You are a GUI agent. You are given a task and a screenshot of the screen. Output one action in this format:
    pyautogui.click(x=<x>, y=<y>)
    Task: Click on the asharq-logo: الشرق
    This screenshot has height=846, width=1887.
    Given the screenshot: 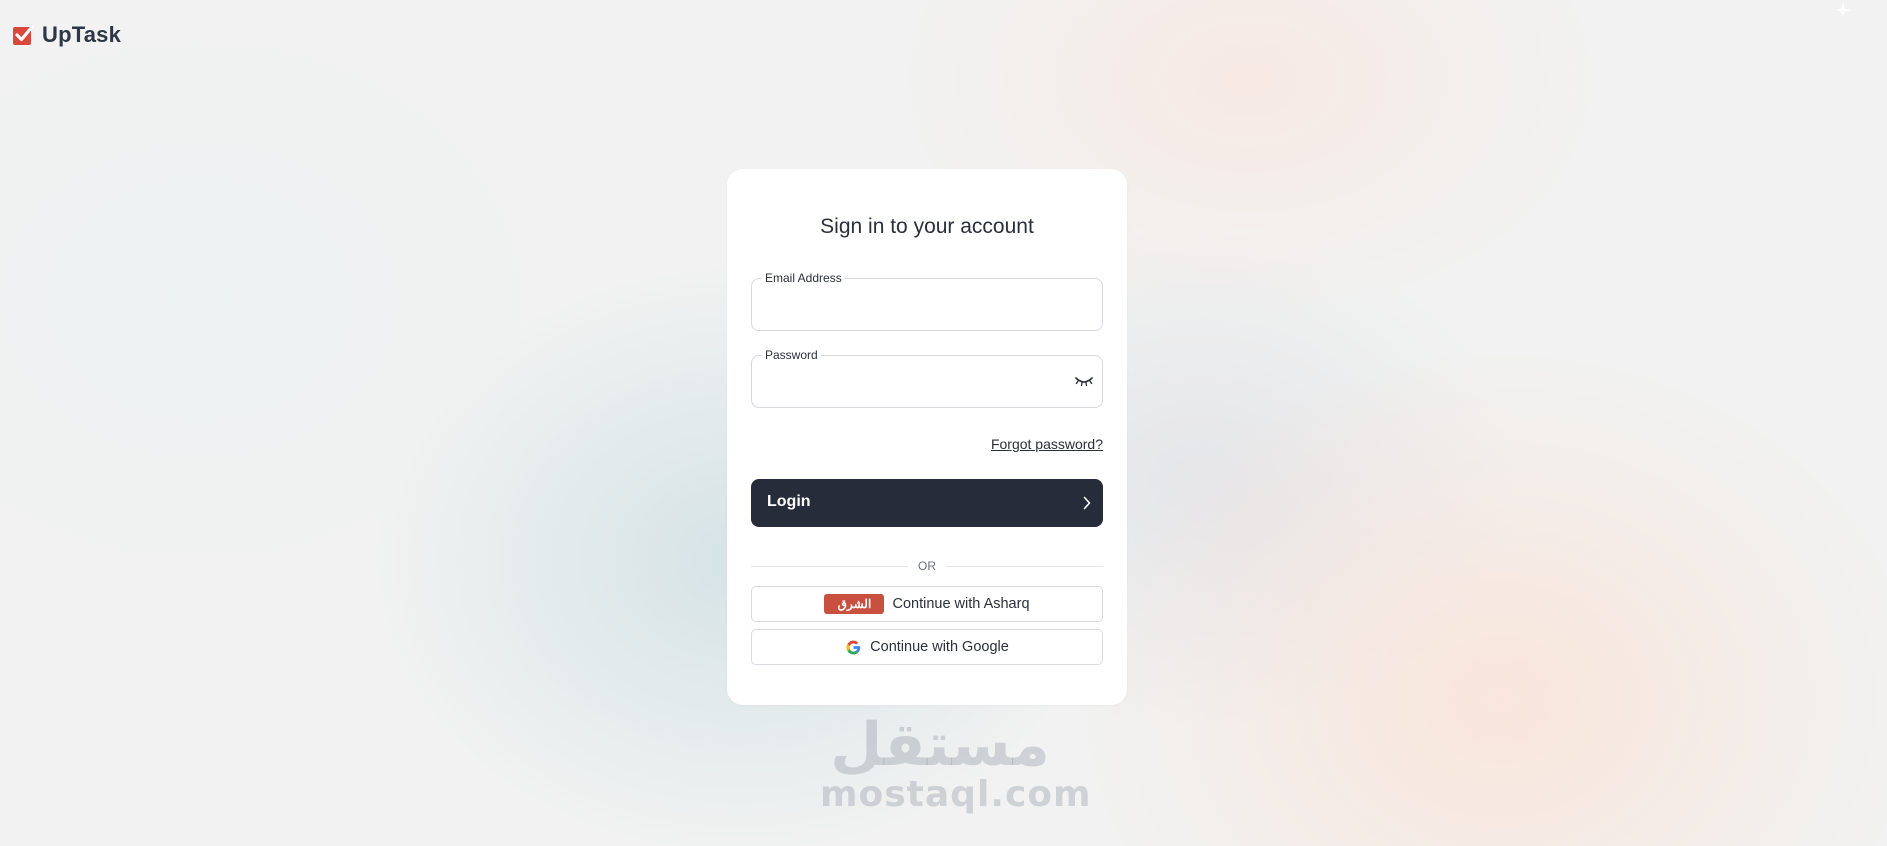 What is the action you would take?
    pyautogui.click(x=854, y=604)
    